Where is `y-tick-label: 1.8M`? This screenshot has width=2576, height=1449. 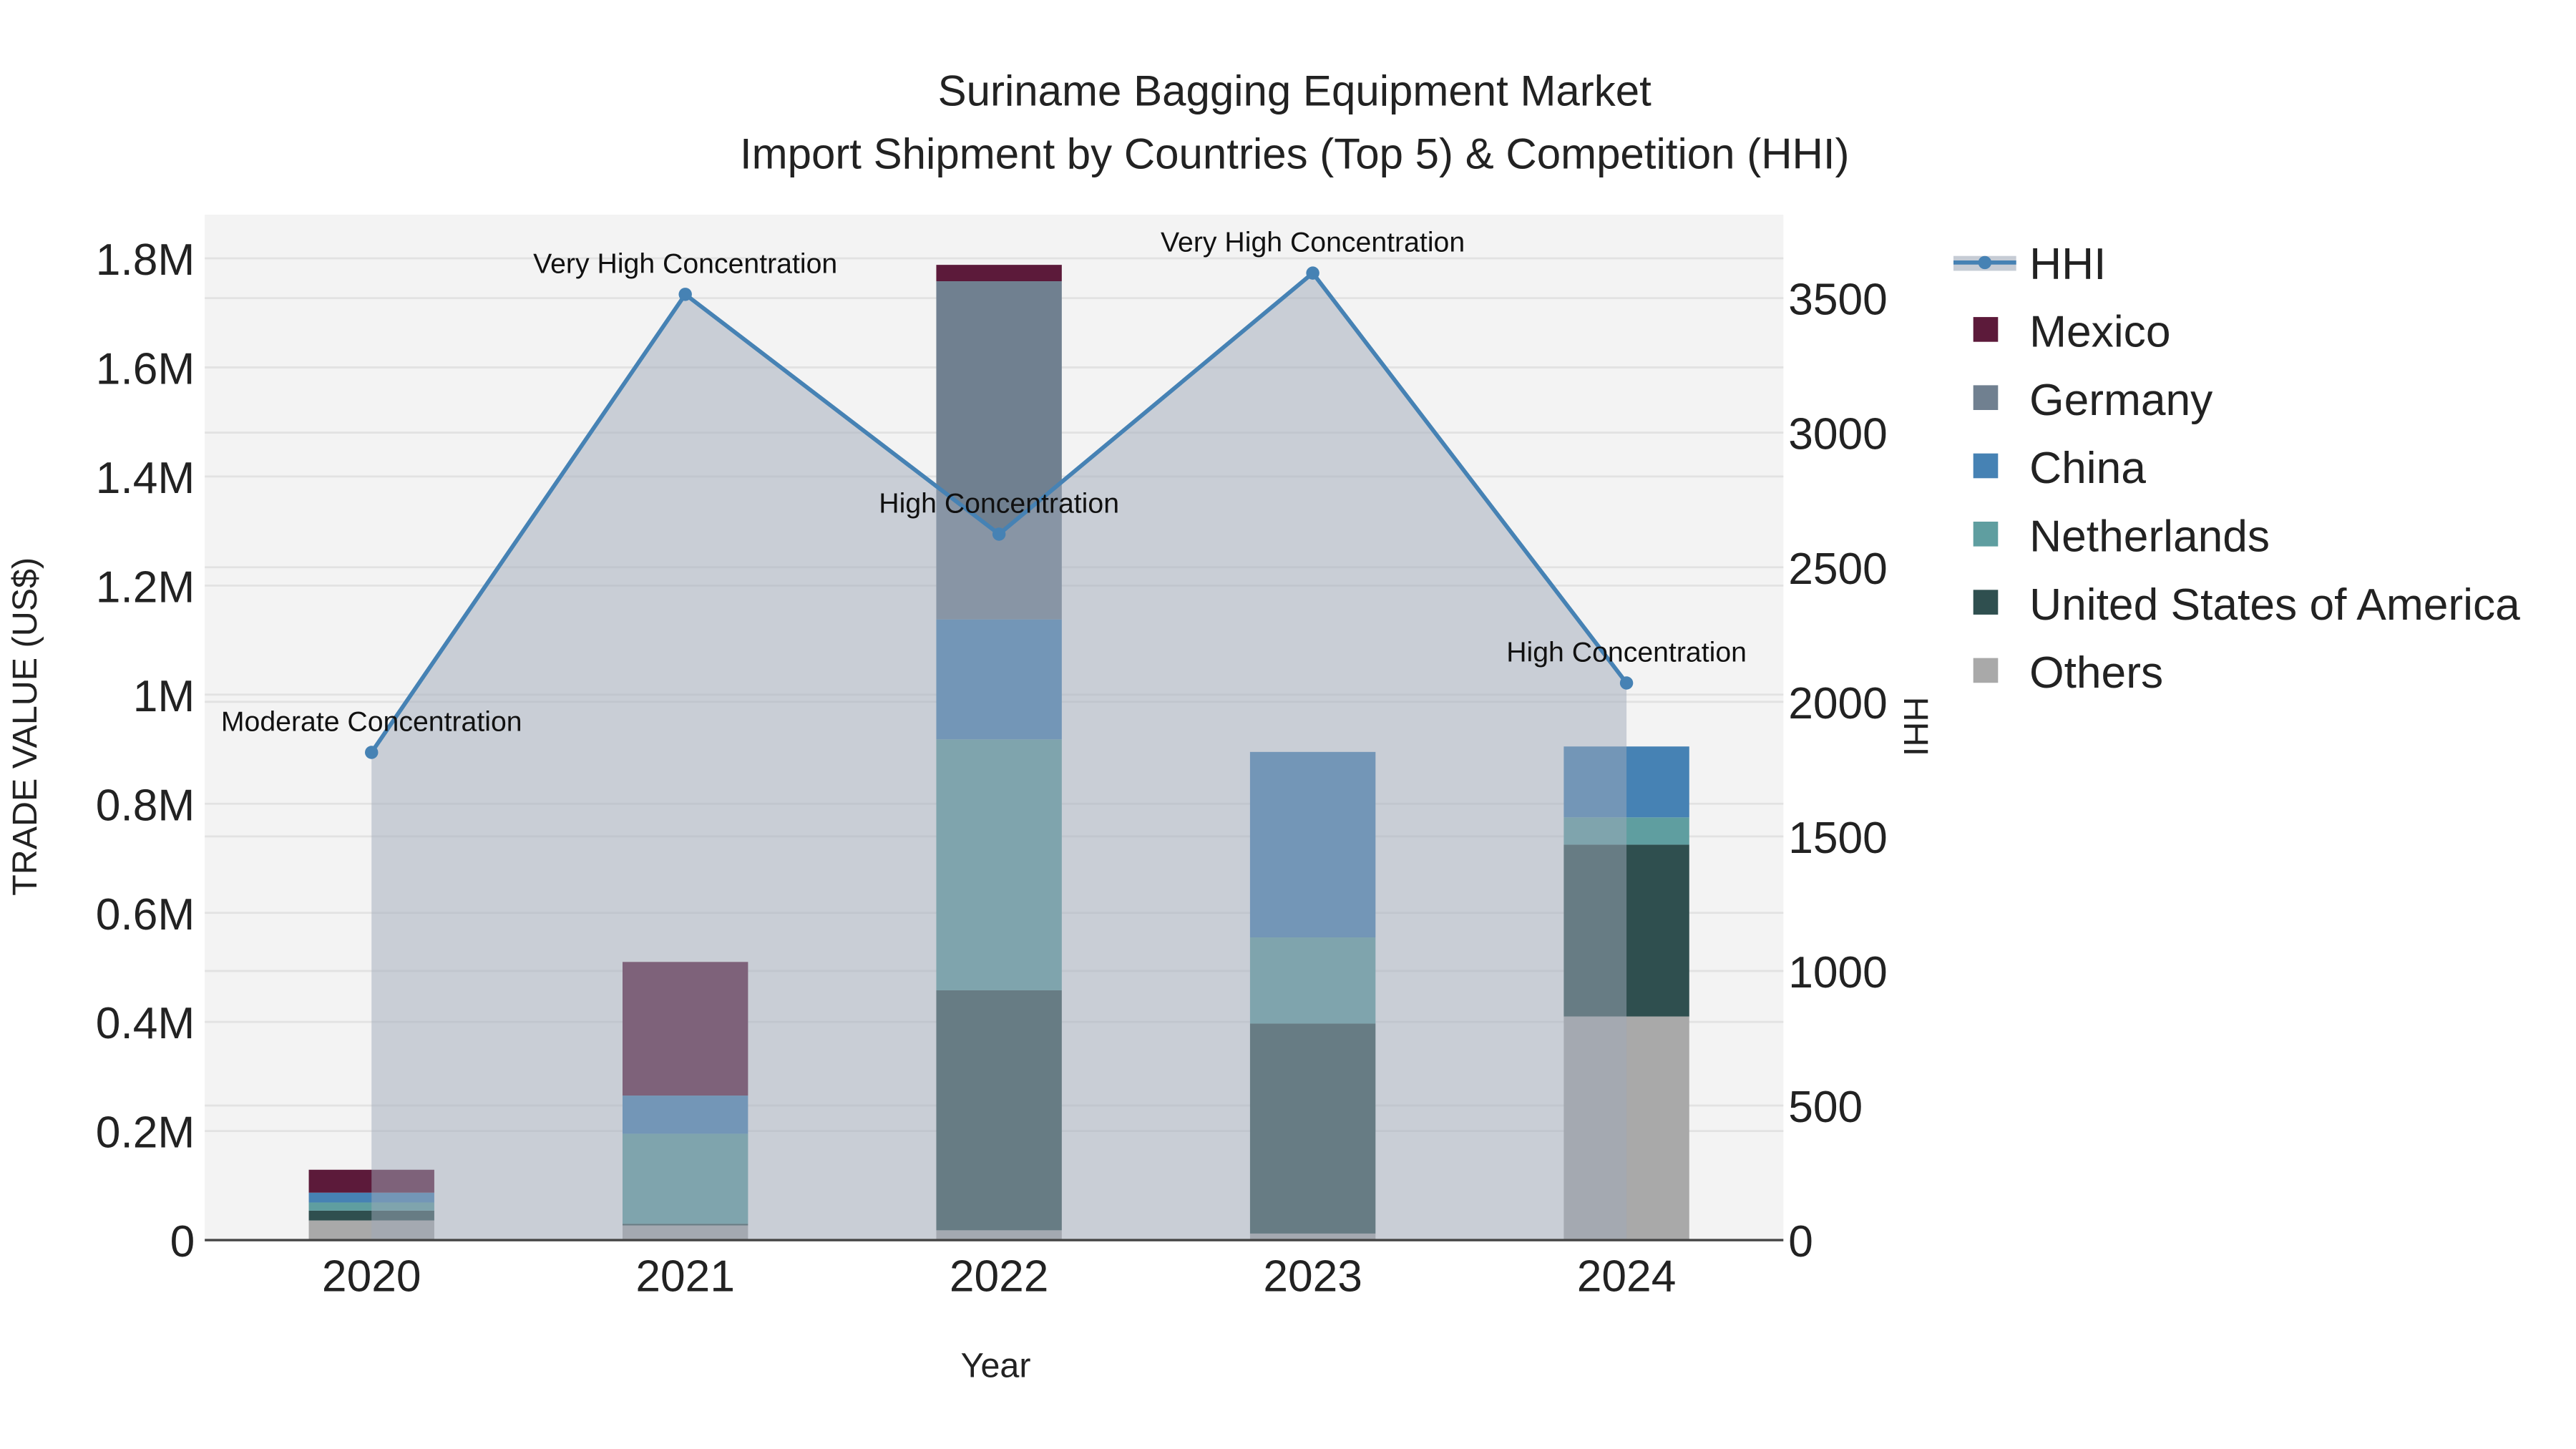
y-tick-label: 1.8M is located at coordinates (145, 260).